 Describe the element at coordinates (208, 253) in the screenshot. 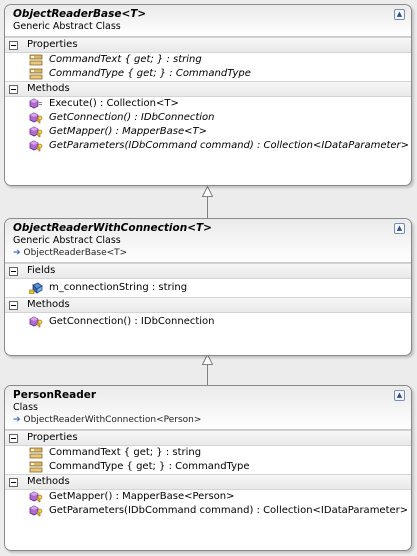

I see `base-class-link: ➔ ObjectReaderBase<T>` at that location.